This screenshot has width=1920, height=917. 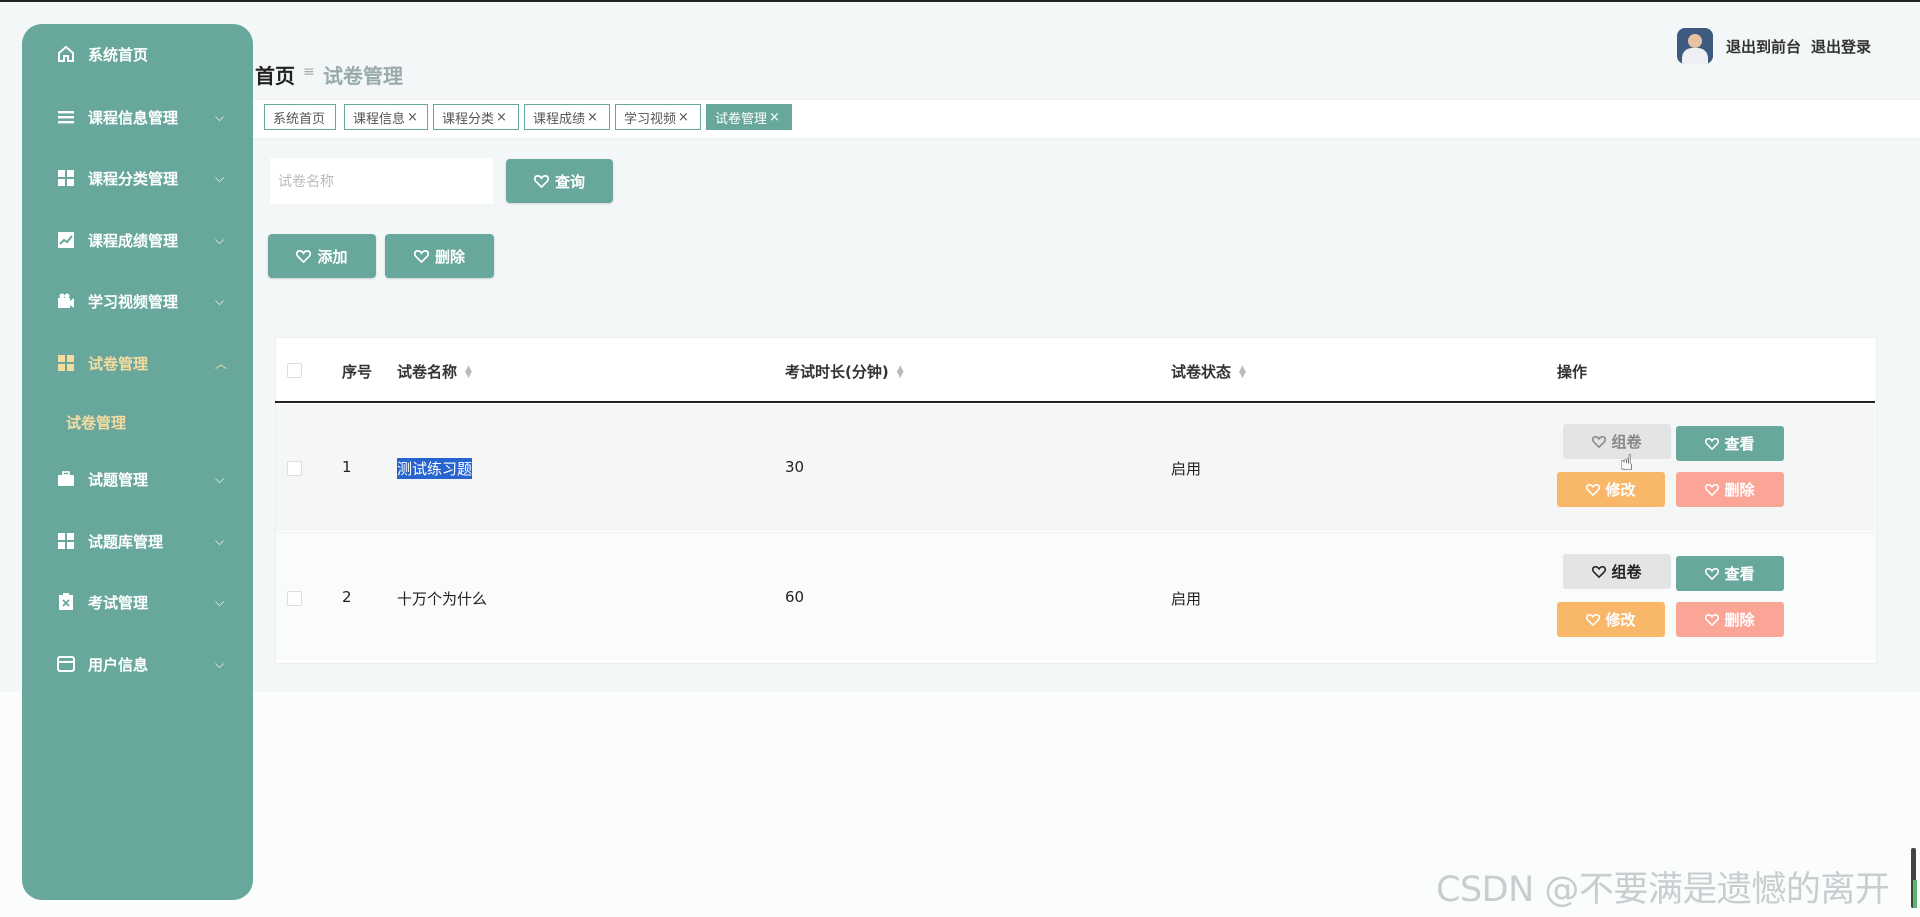 I want to click on sidebar-item-question-bank: 试题库管理 ⌵, so click(x=137, y=541).